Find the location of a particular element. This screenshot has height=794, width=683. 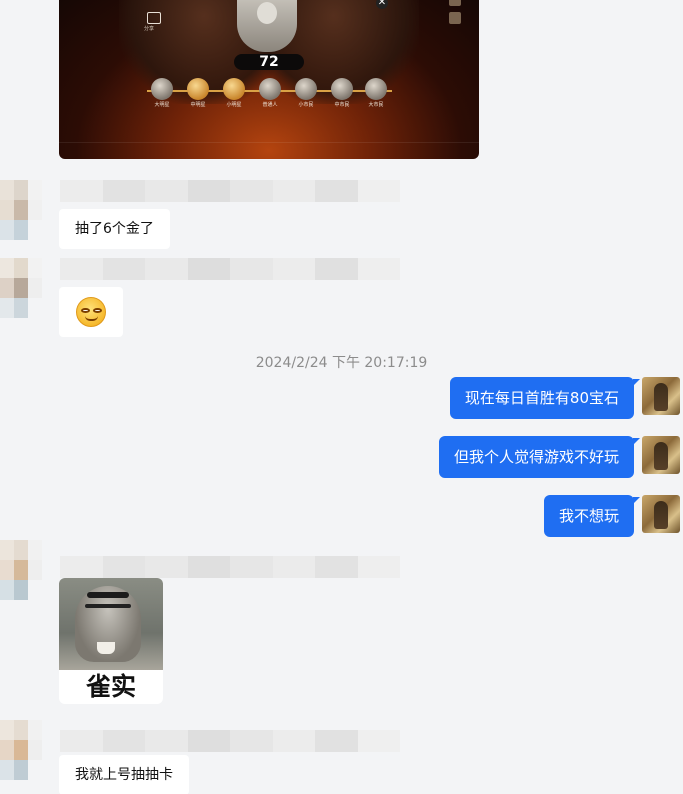

tier-label: 大明星 is located at coordinates (162, 105).